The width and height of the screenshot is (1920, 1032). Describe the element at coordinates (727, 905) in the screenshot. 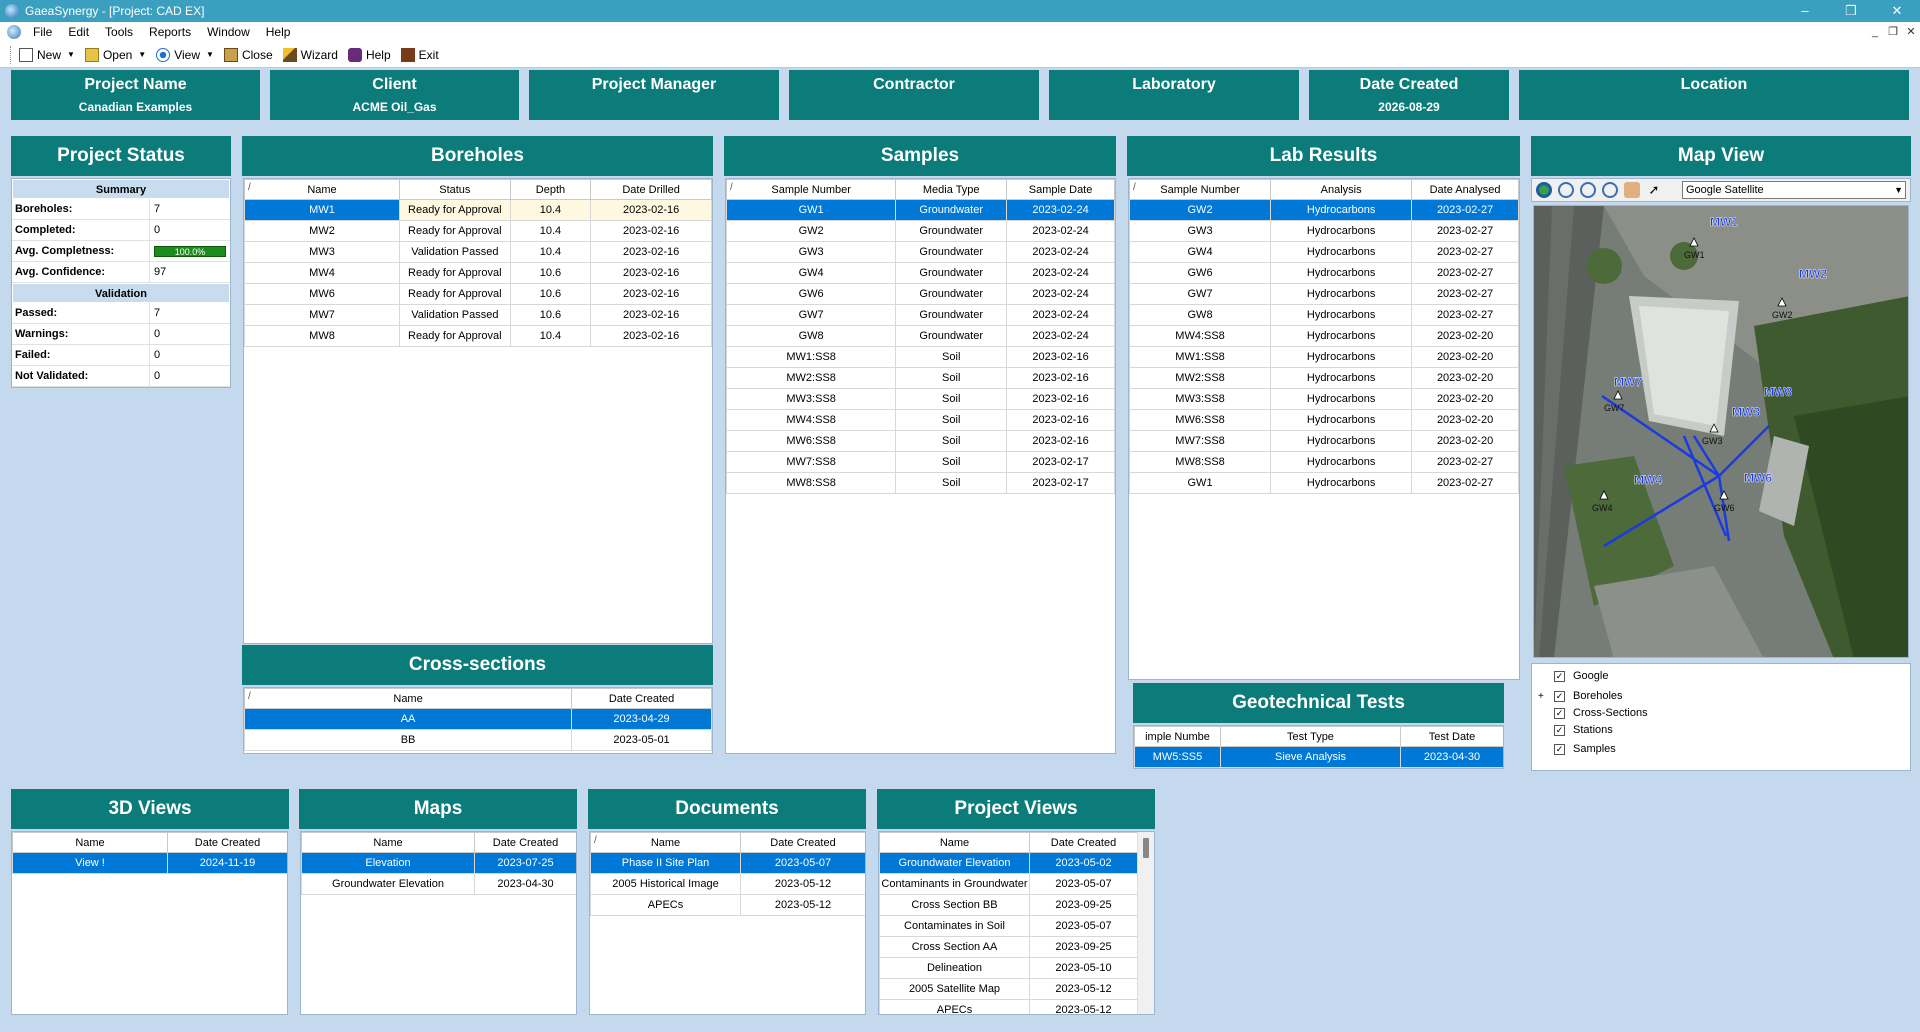

I see `table-row: APECs 2023-05-12` at that location.